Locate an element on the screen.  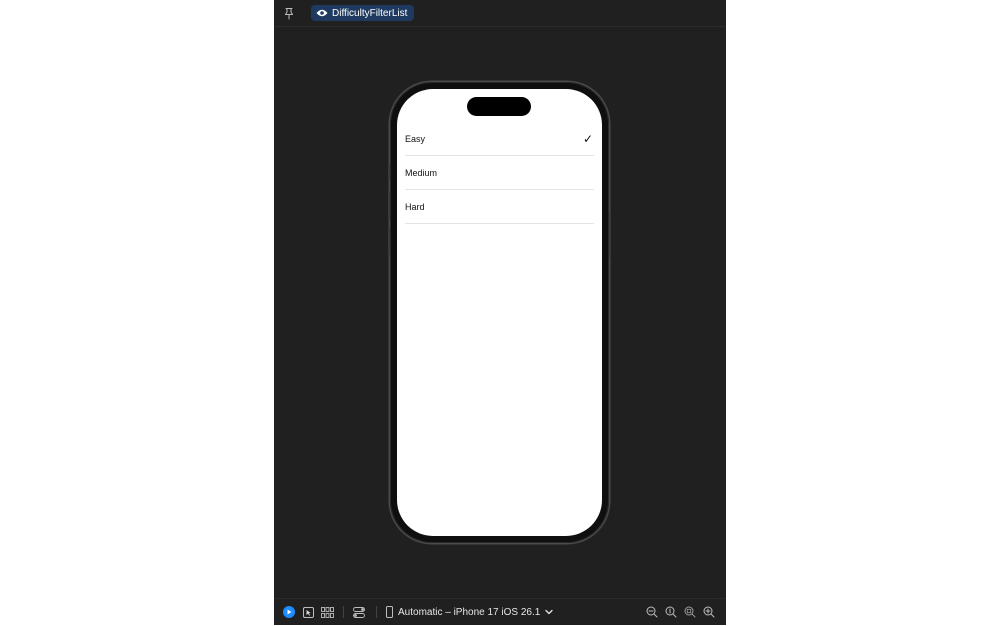
bottom-toolbar: Automatic – iPhone 17 iOS 26.1 is located at coordinates (500, 612).